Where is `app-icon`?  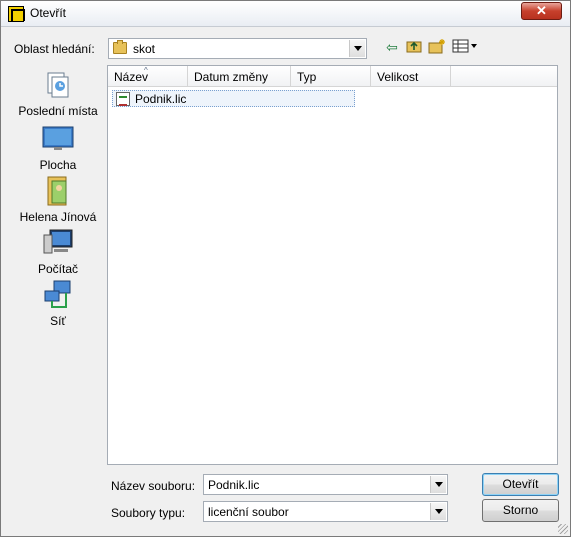
app-icon is located at coordinates (16, 14).